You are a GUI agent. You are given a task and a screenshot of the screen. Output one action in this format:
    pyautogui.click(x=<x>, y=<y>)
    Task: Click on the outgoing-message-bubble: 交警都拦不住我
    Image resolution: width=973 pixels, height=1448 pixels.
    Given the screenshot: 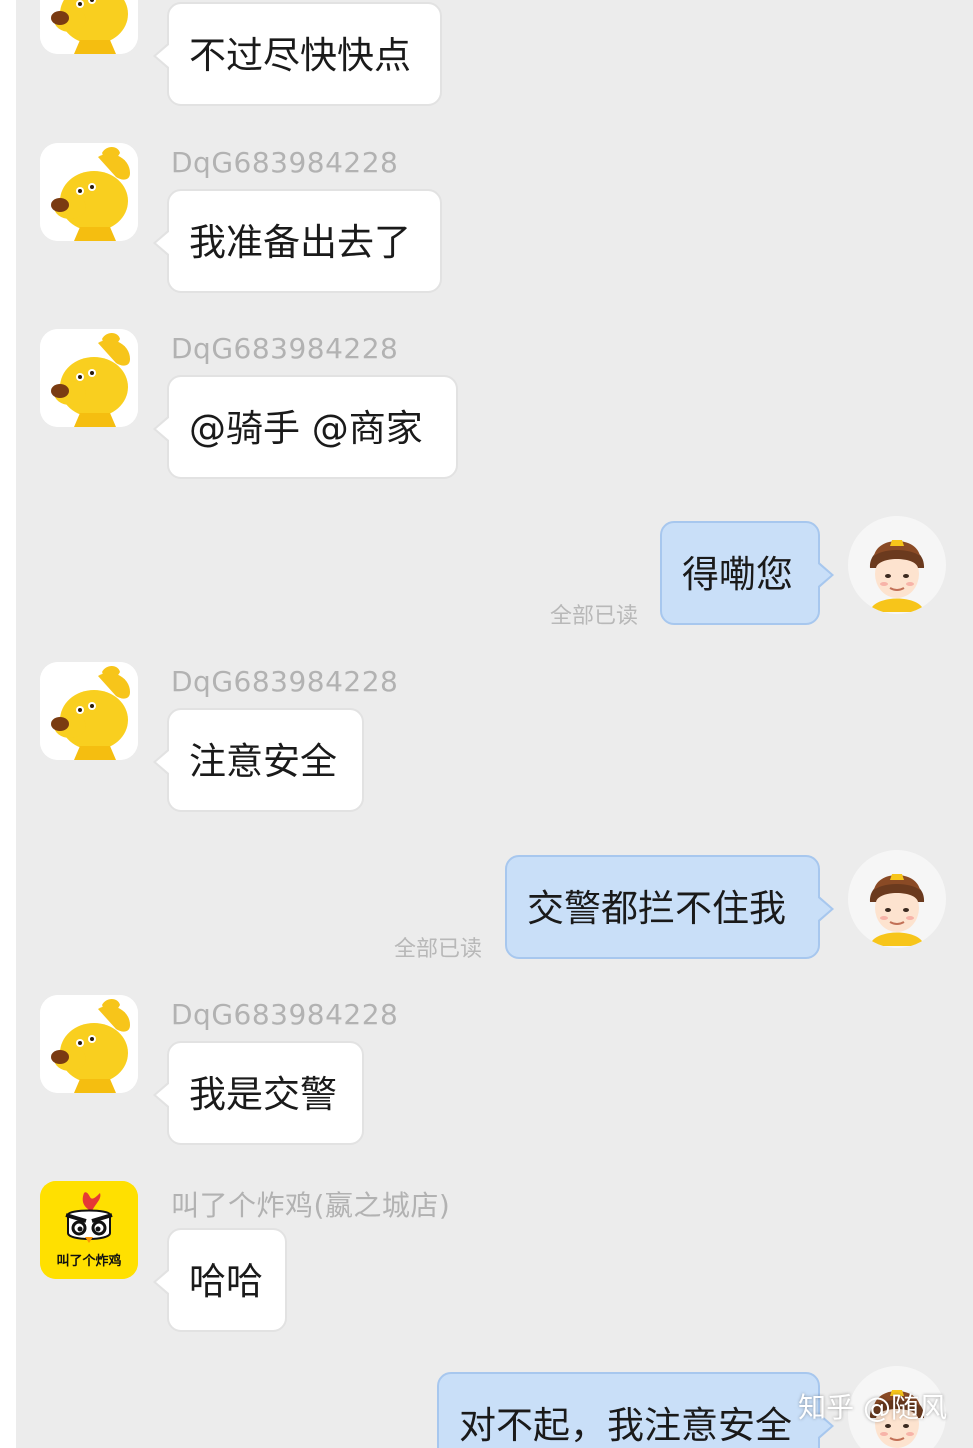 What is the action you would take?
    pyautogui.click(x=669, y=907)
    